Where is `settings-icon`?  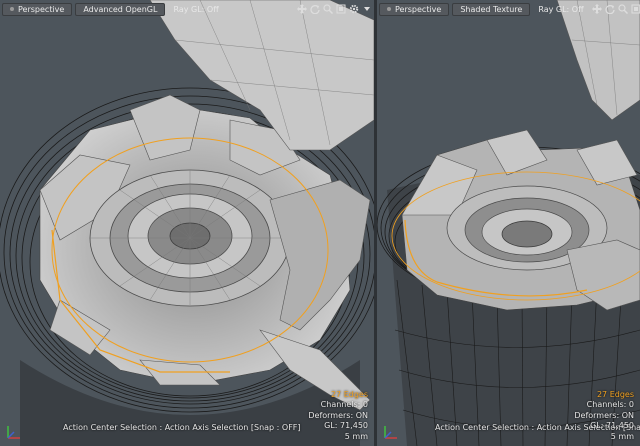 settings-icon is located at coordinates (353, 9).